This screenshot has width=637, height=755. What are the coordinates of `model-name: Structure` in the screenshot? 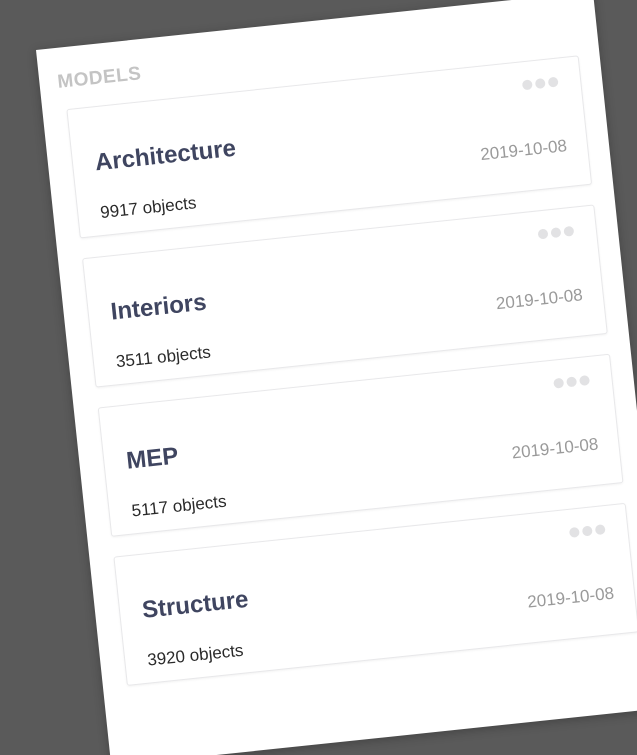 It's located at (195, 604).